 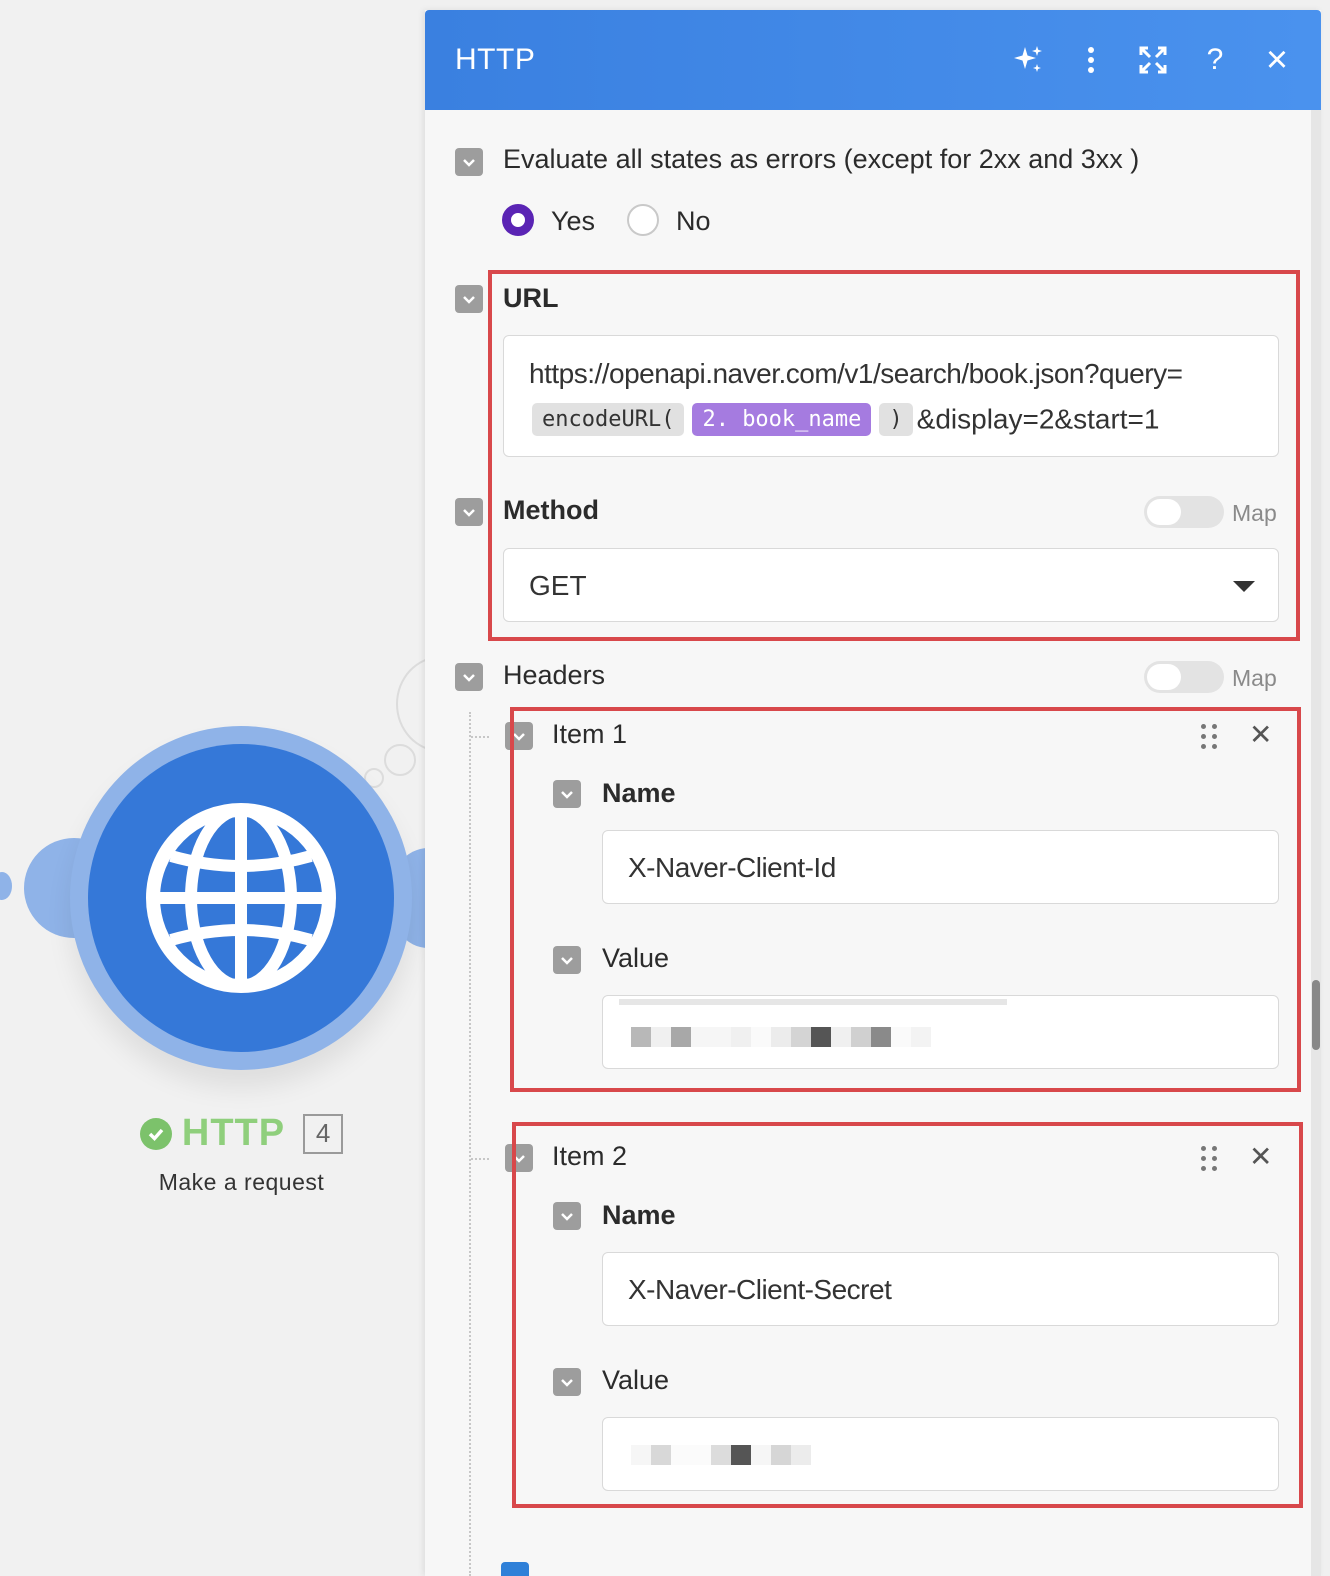 I want to click on sparkle-icon, so click(x=1029, y=60).